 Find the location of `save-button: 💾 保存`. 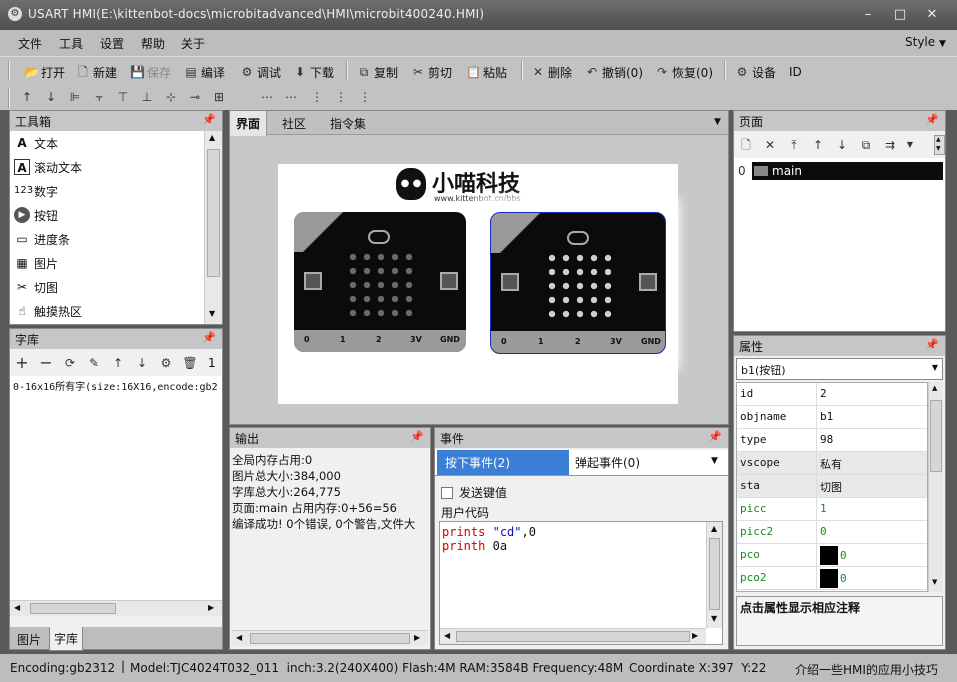

save-button: 💾 保存 is located at coordinates (150, 72).